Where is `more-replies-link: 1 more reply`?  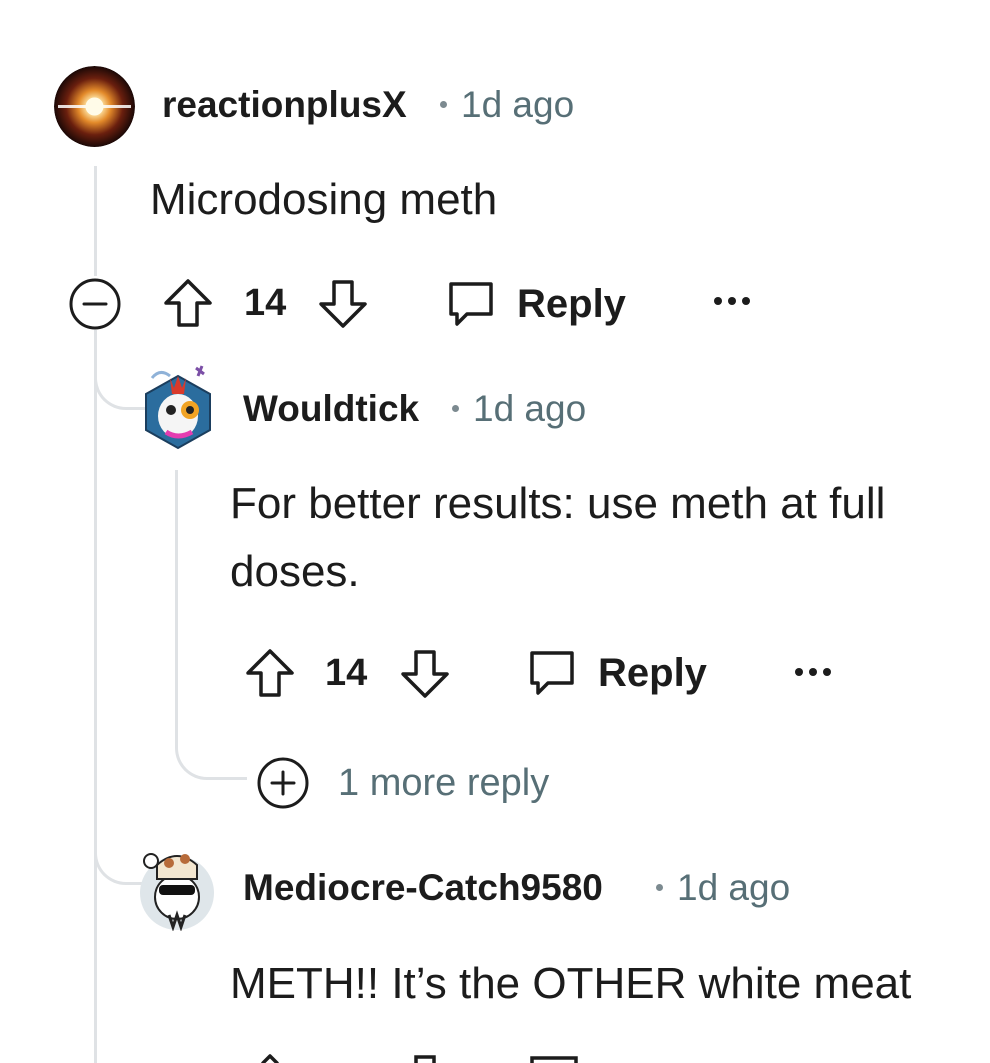
more-replies-link: 1 more reply is located at coordinates (402, 783).